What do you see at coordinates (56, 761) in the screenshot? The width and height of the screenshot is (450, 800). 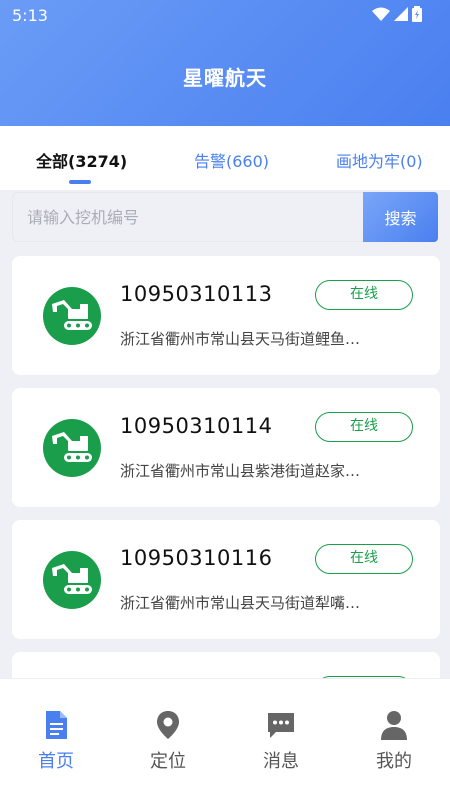 I see `nav-home-label: 首页` at bounding box center [56, 761].